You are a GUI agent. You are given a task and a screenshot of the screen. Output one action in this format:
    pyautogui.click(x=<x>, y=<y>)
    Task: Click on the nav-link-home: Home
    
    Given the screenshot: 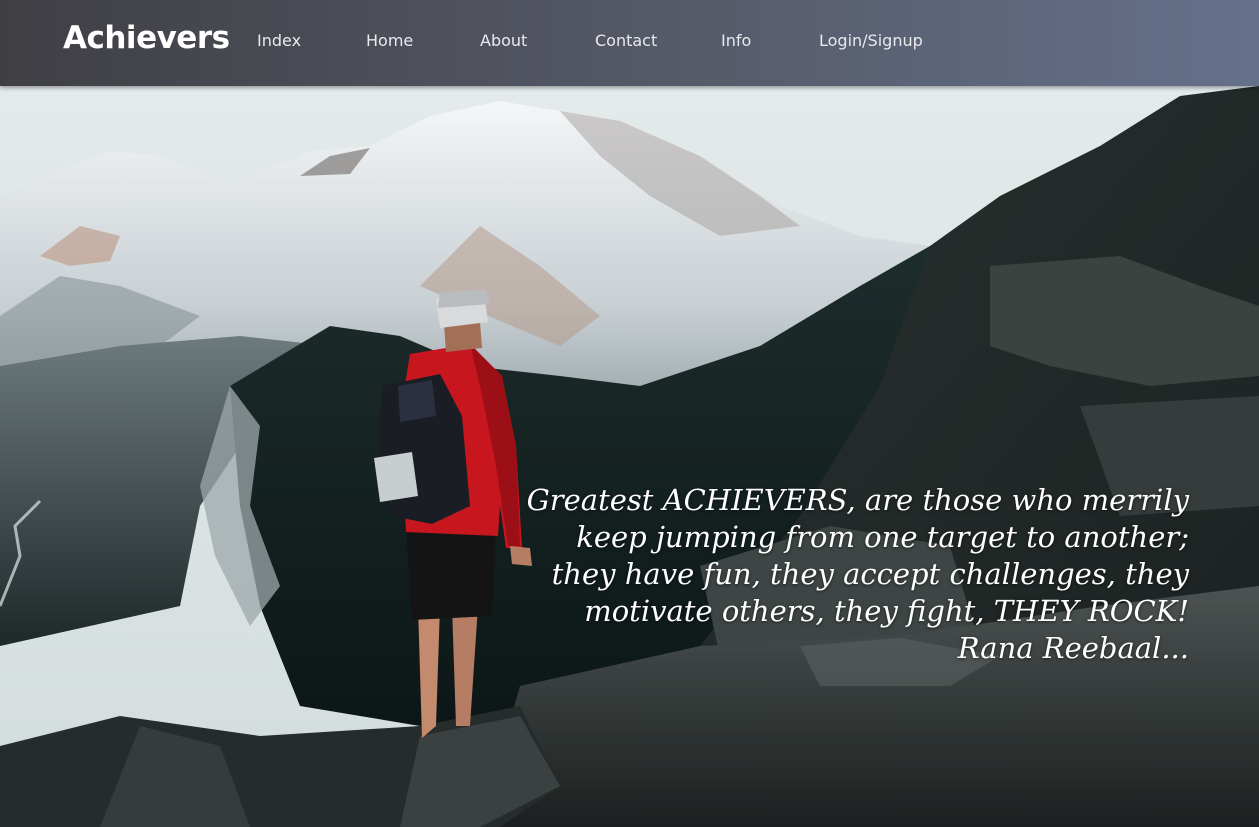 What is the action you would take?
    pyautogui.click(x=389, y=40)
    